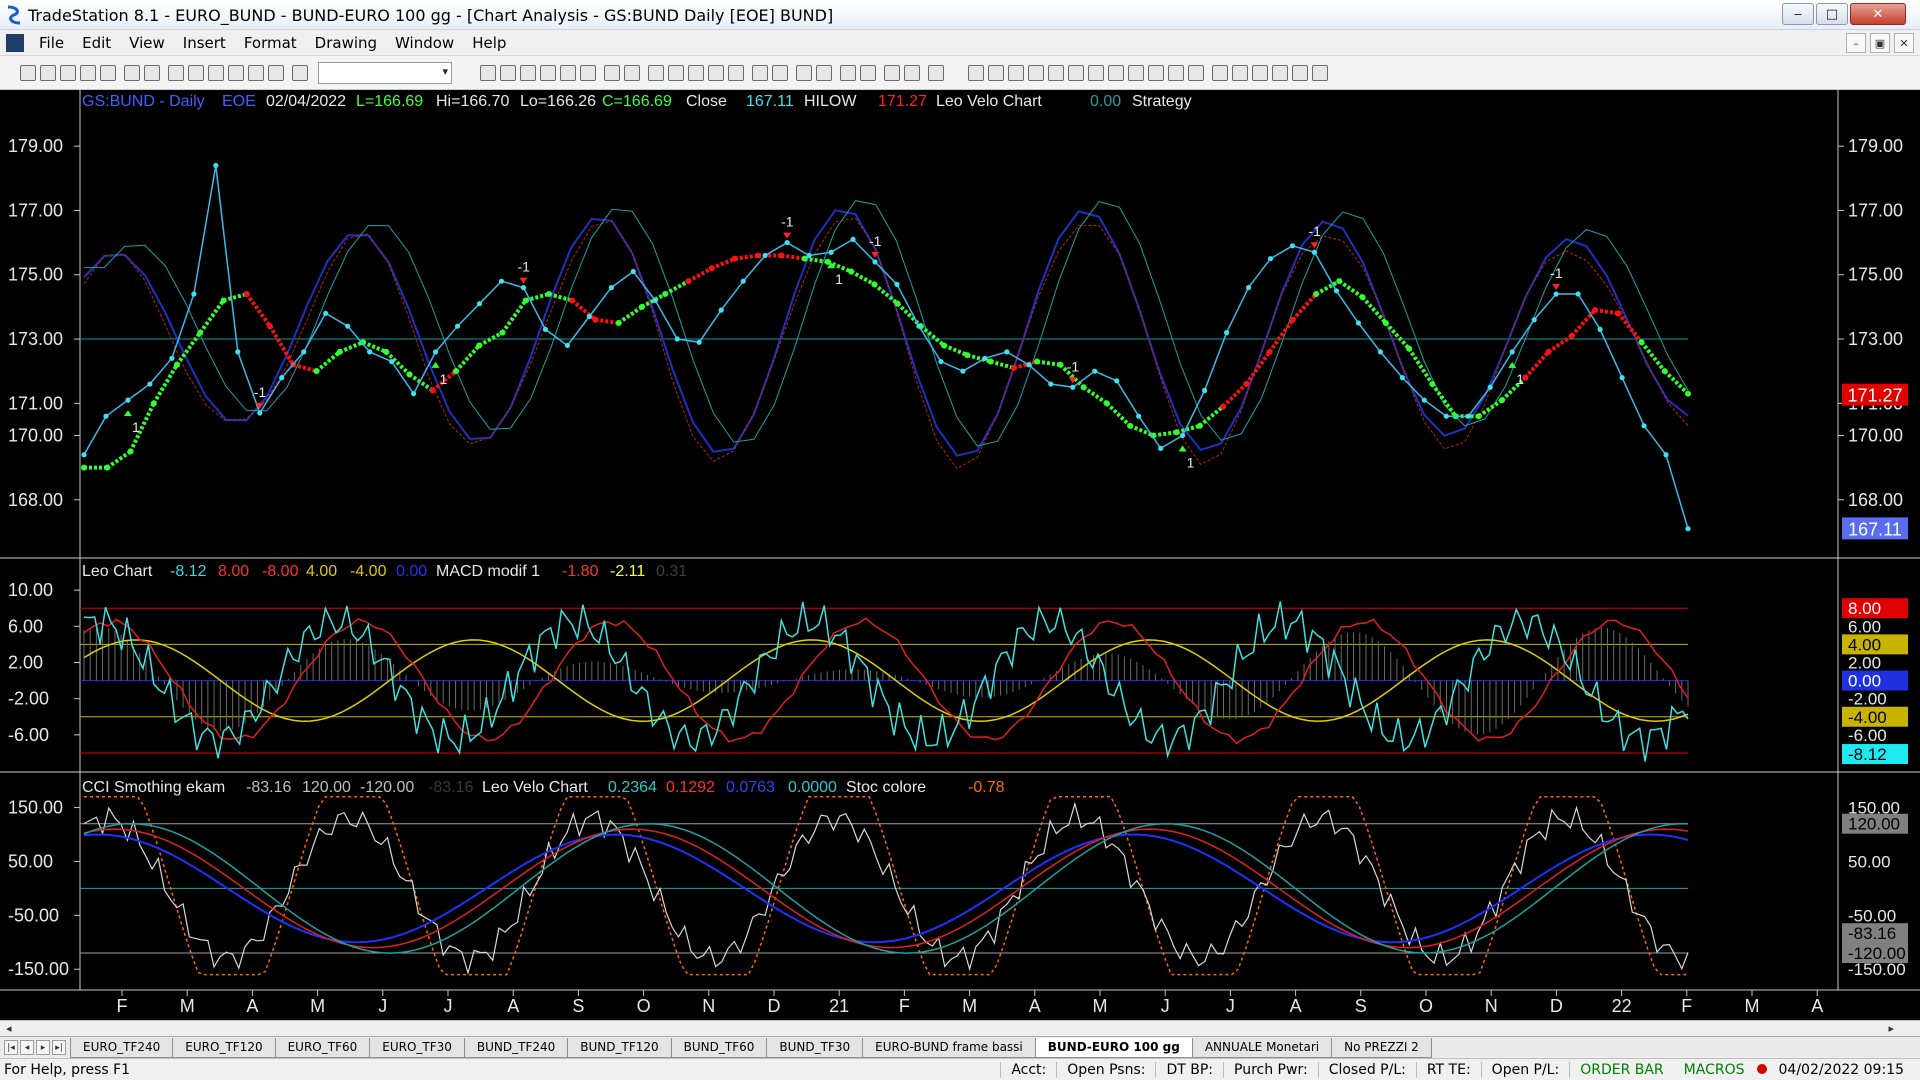  Describe the element at coordinates (346, 43) in the screenshot. I see `menu-drawing: Drawing` at that location.